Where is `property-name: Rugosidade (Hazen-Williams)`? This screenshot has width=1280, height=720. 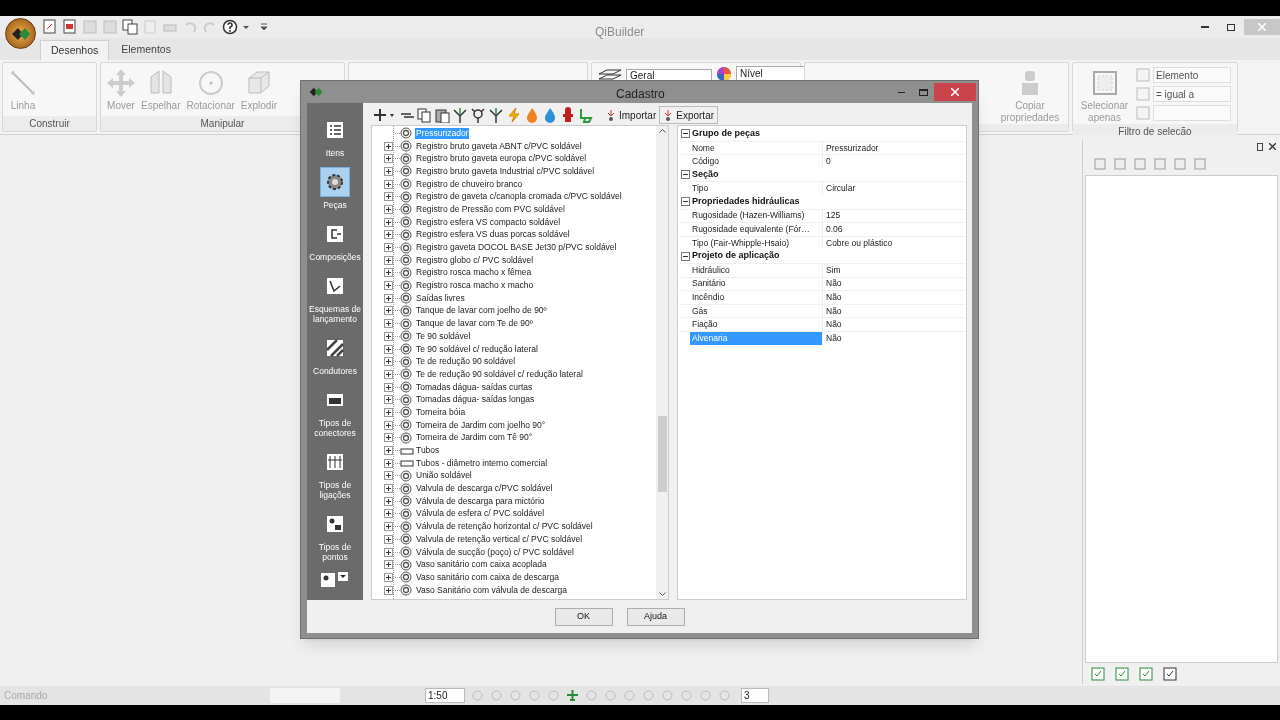 property-name: Rugosidade (Hazen-Williams) is located at coordinates (756, 216).